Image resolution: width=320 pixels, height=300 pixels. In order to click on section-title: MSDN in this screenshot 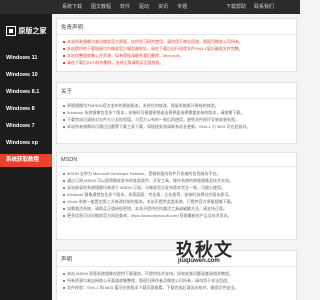, I will do `click(176, 160)`.